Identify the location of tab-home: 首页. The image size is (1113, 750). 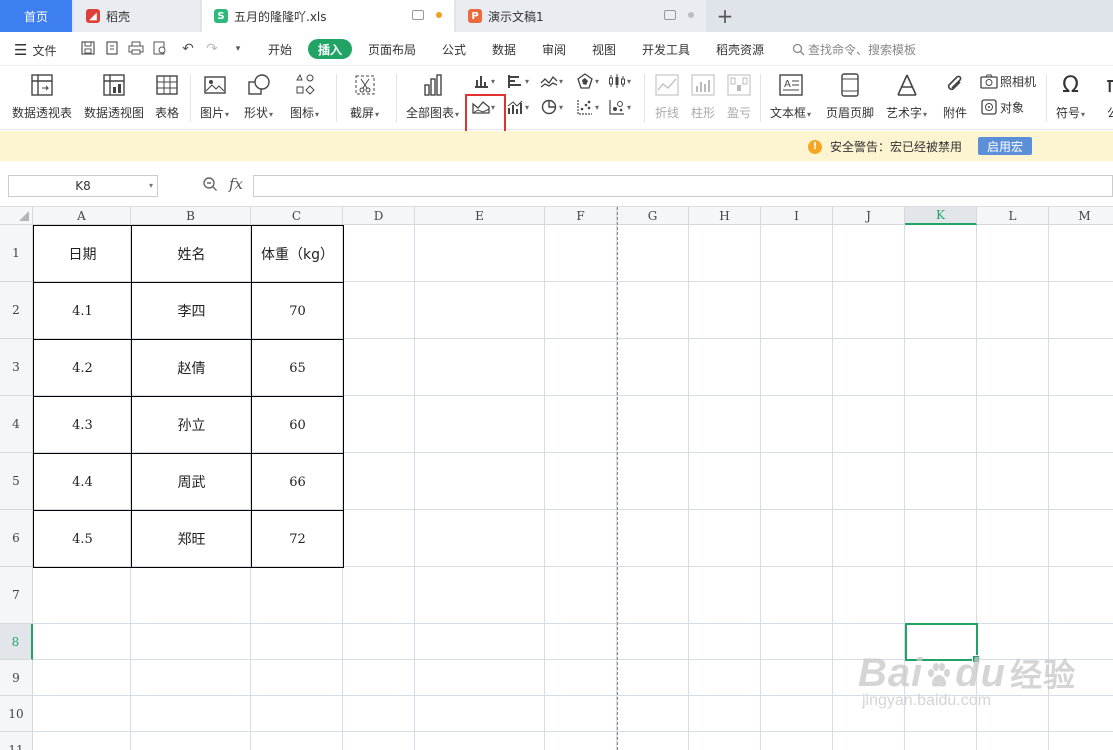
(36, 16).